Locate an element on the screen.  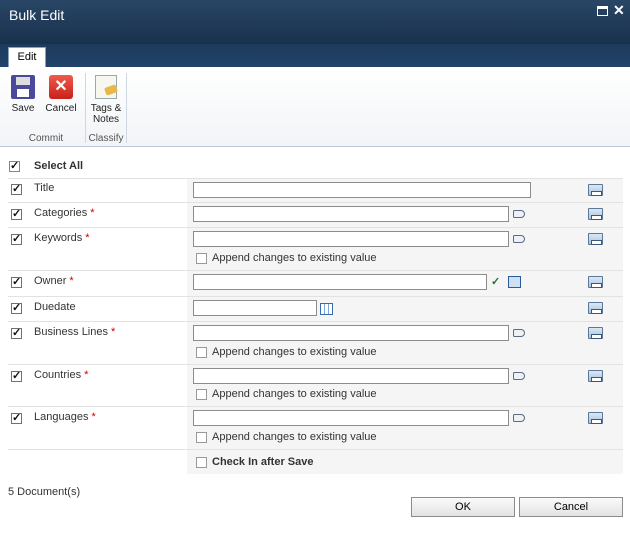
keywords-input is located at coordinates (351, 239).